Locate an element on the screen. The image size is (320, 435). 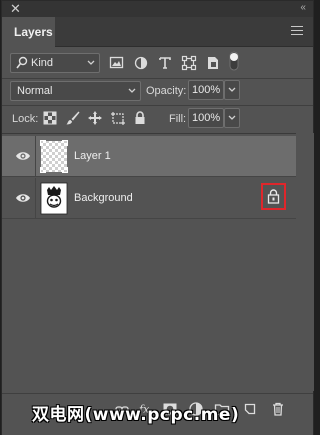
tab-layers: Layers is located at coordinates (28, 32).